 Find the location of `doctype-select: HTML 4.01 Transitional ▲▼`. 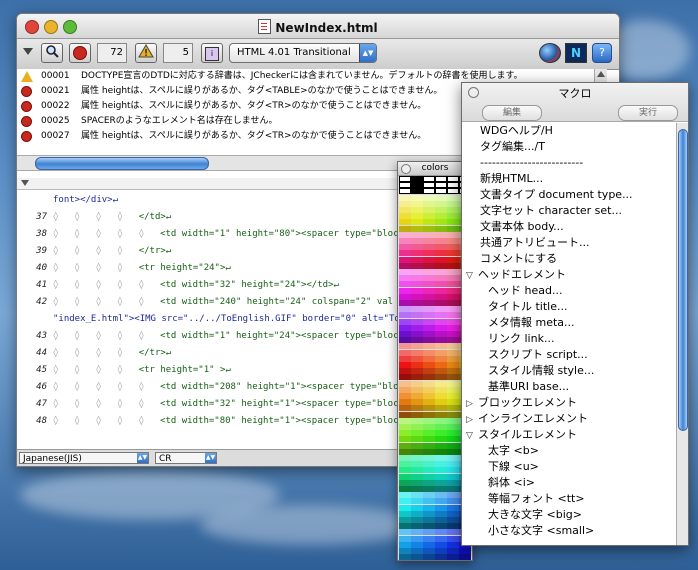

doctype-select: HTML 4.01 Transitional ▲▼ is located at coordinates (303, 53).